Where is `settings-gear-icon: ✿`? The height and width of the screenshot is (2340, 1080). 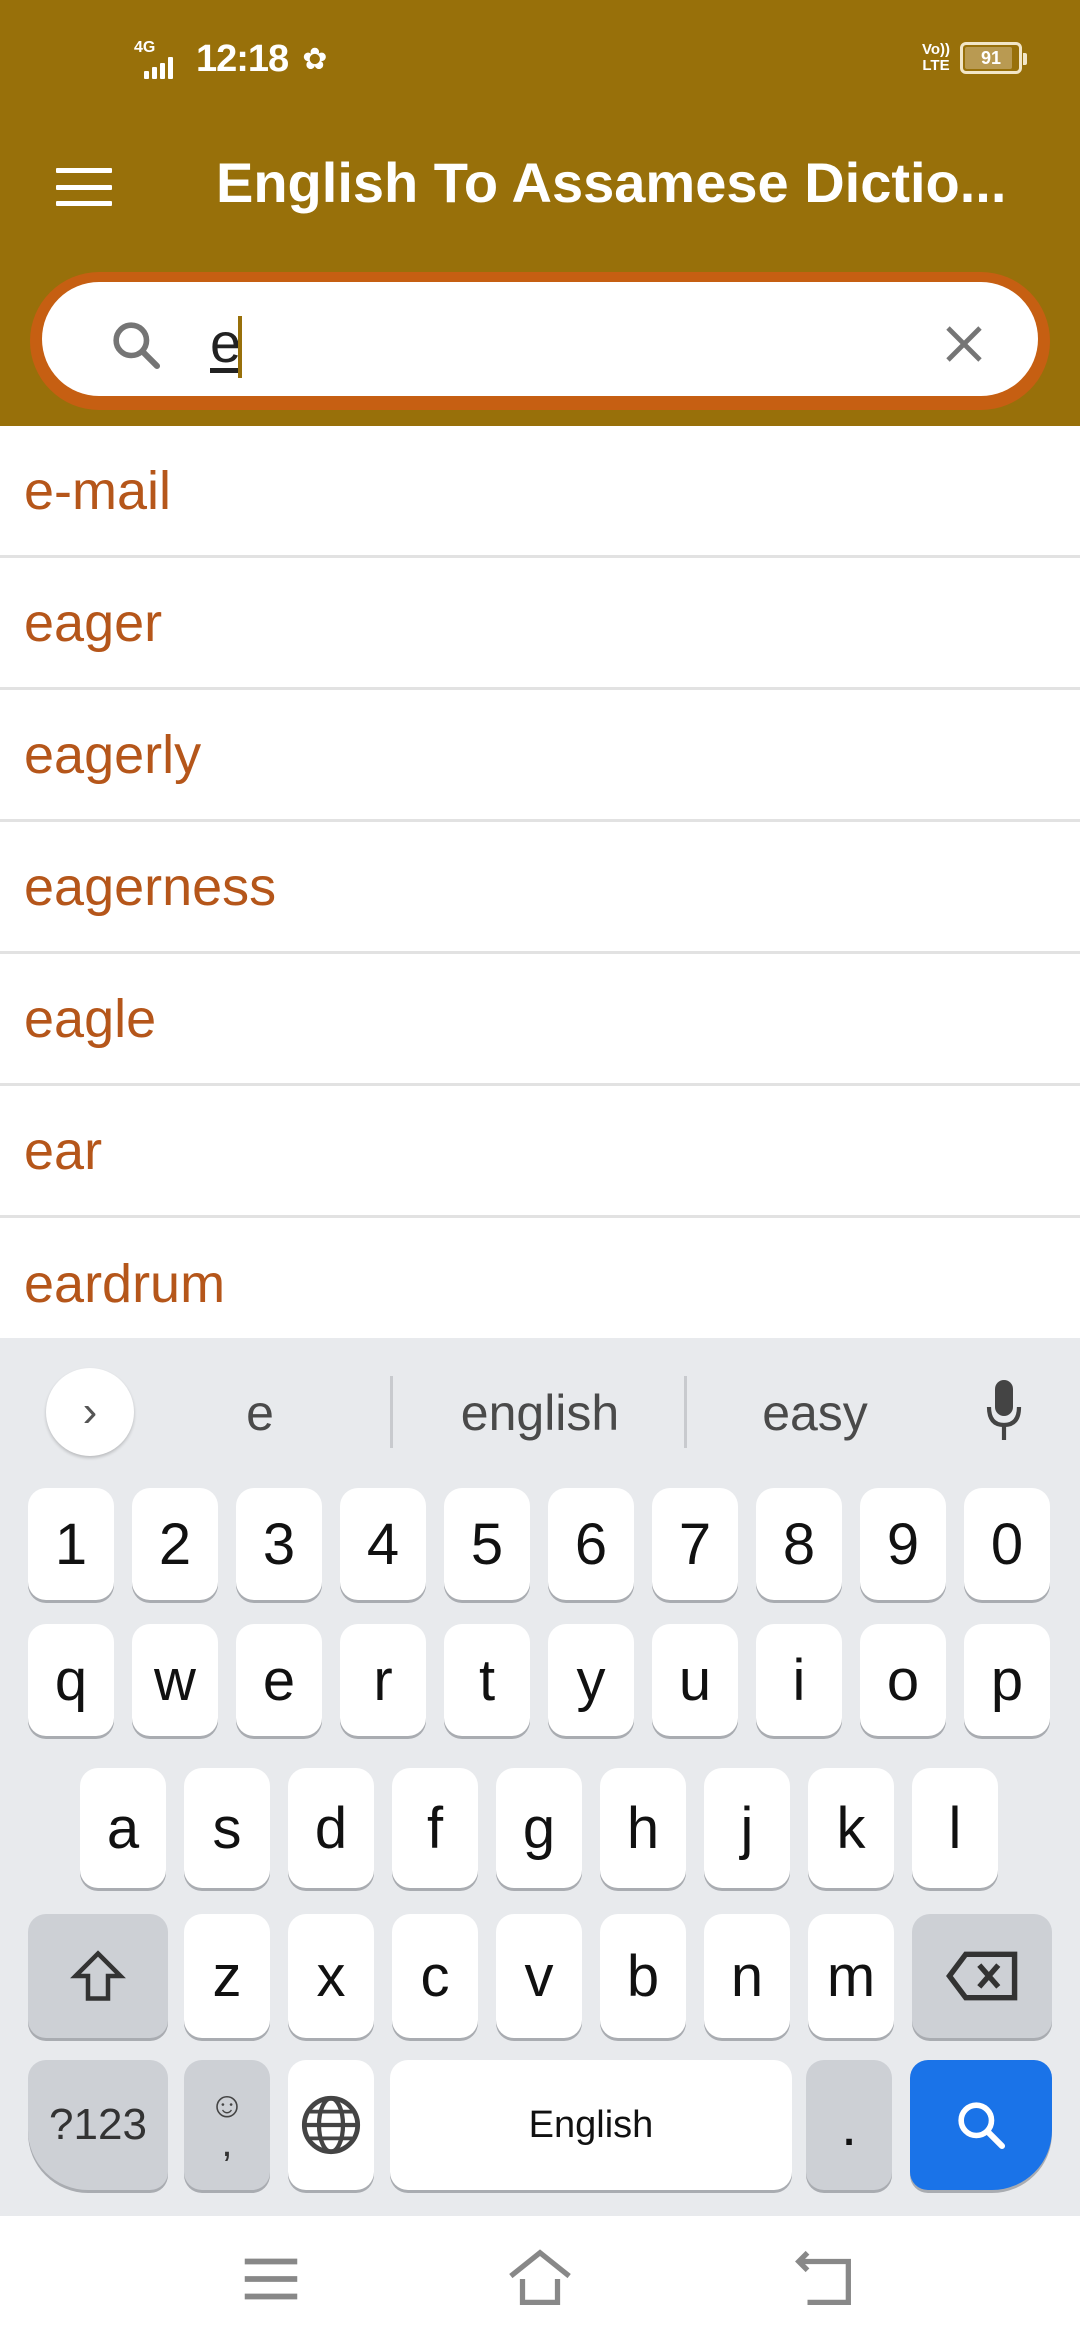 settings-gear-icon: ✿ is located at coordinates (315, 59).